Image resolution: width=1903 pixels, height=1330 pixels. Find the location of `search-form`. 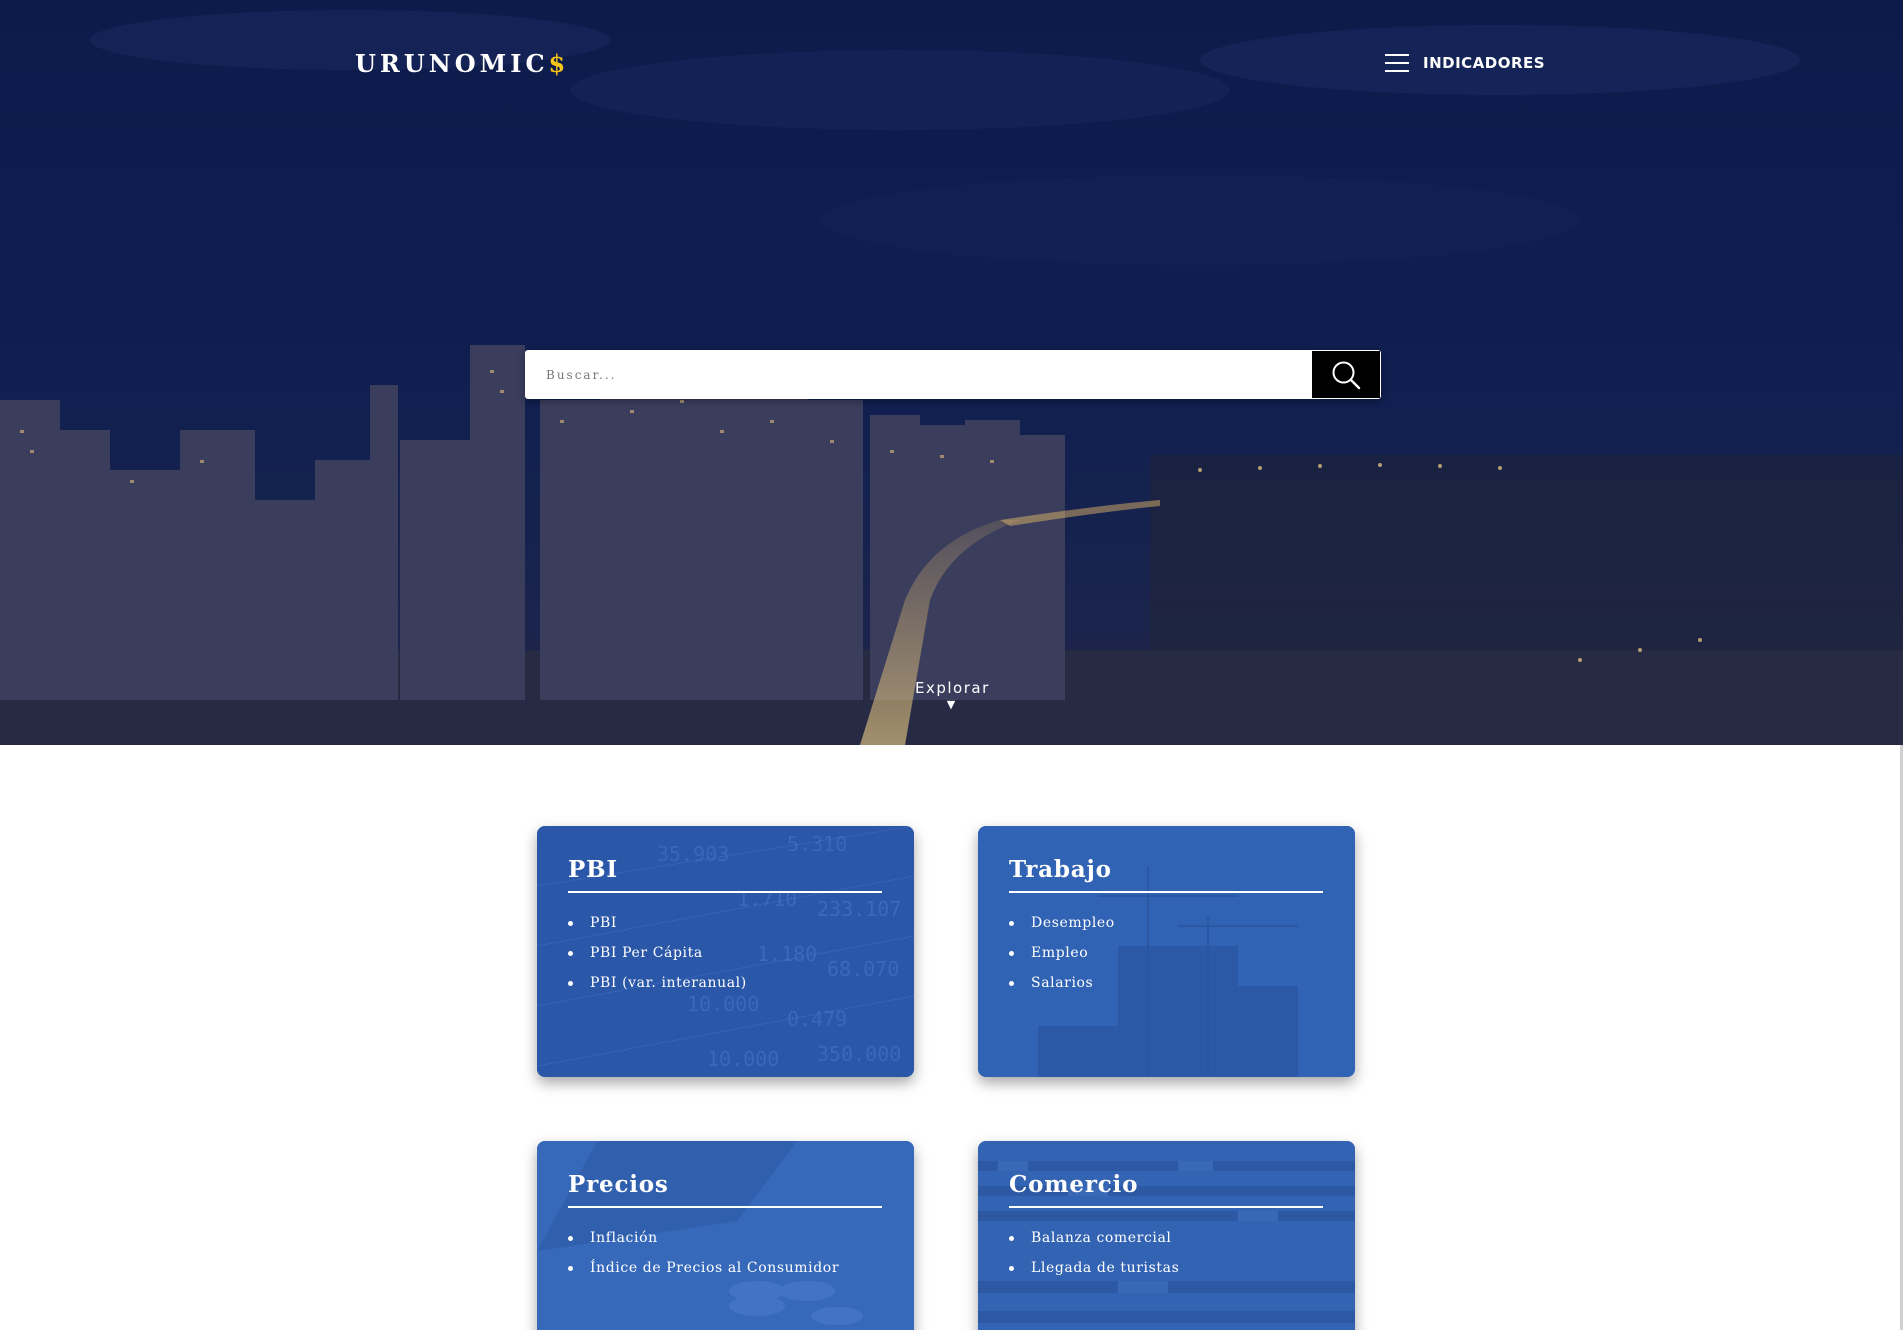

search-form is located at coordinates (953, 374).